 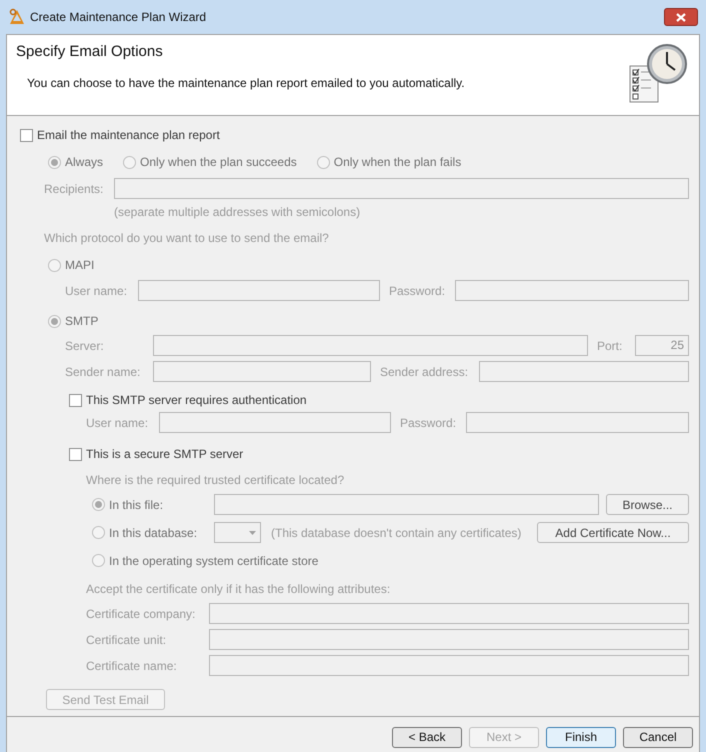 What do you see at coordinates (396, 533) in the screenshot?
I see `note-text: (This database doesn't contain any certificates)` at bounding box center [396, 533].